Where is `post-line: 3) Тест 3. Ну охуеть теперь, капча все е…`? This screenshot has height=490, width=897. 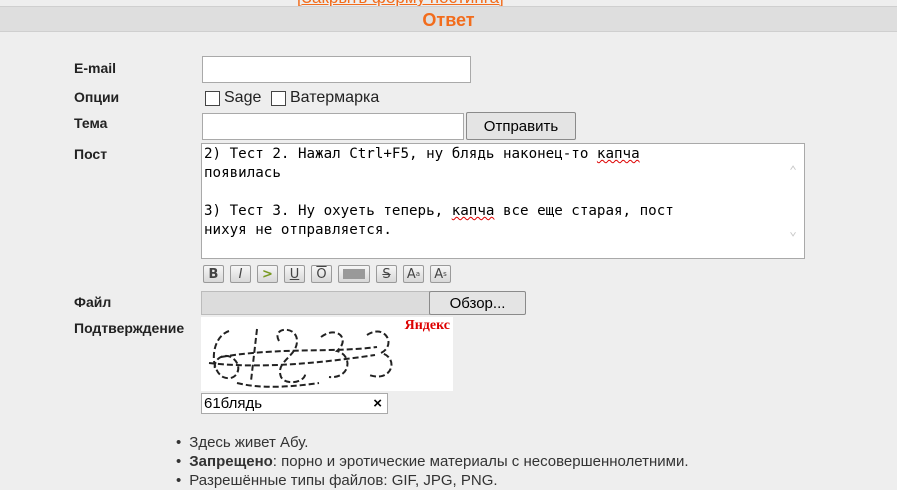 post-line: 3) Тест 3. Ну охуеть теперь, капча все е… is located at coordinates (491, 211).